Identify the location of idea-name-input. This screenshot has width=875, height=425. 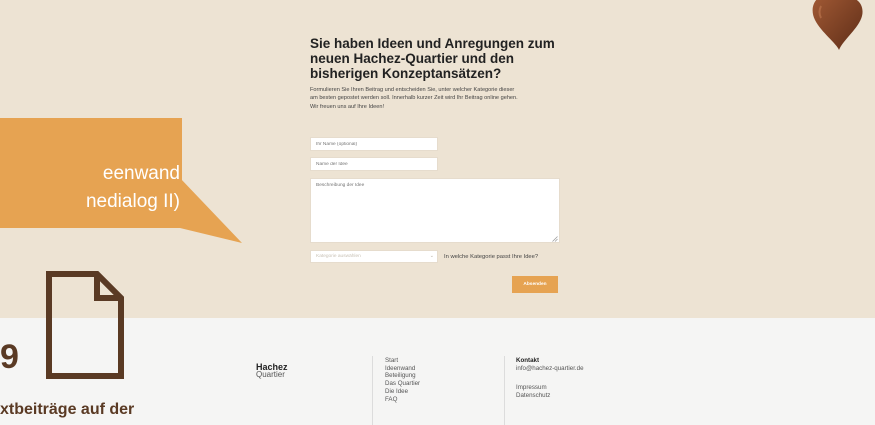
(374, 164).